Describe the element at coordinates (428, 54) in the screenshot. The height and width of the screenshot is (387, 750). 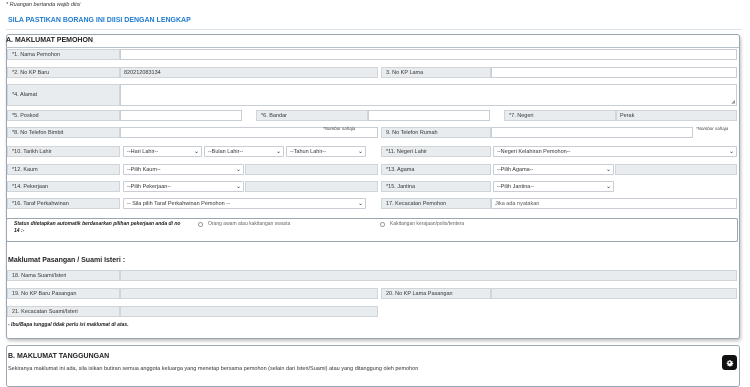
I see `nama-pemohon-input` at that location.